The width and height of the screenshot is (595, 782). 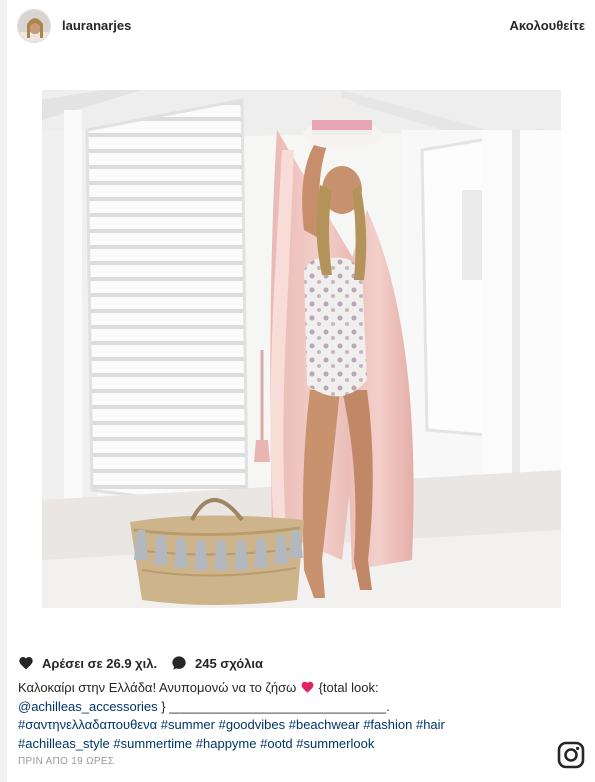 I want to click on hashtag-link: #fashion, so click(x=387, y=724).